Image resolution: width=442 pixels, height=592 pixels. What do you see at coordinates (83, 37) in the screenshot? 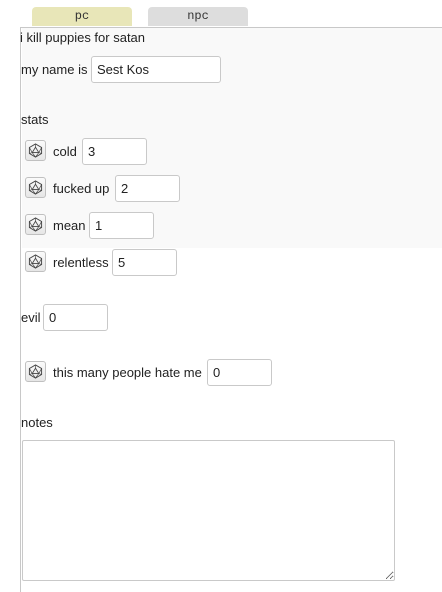
I see `playbook-title: i kill puppies for satan` at bounding box center [83, 37].